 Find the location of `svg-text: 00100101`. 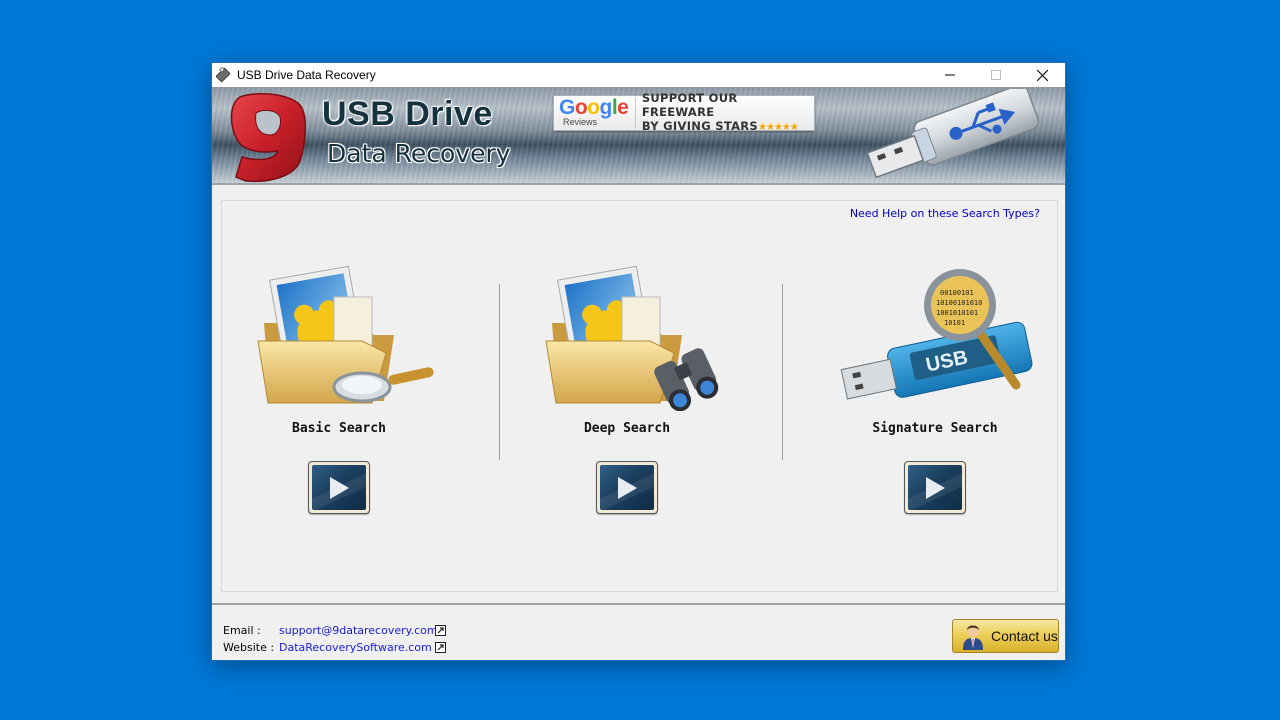

svg-text: 00100101 is located at coordinates (957, 293).